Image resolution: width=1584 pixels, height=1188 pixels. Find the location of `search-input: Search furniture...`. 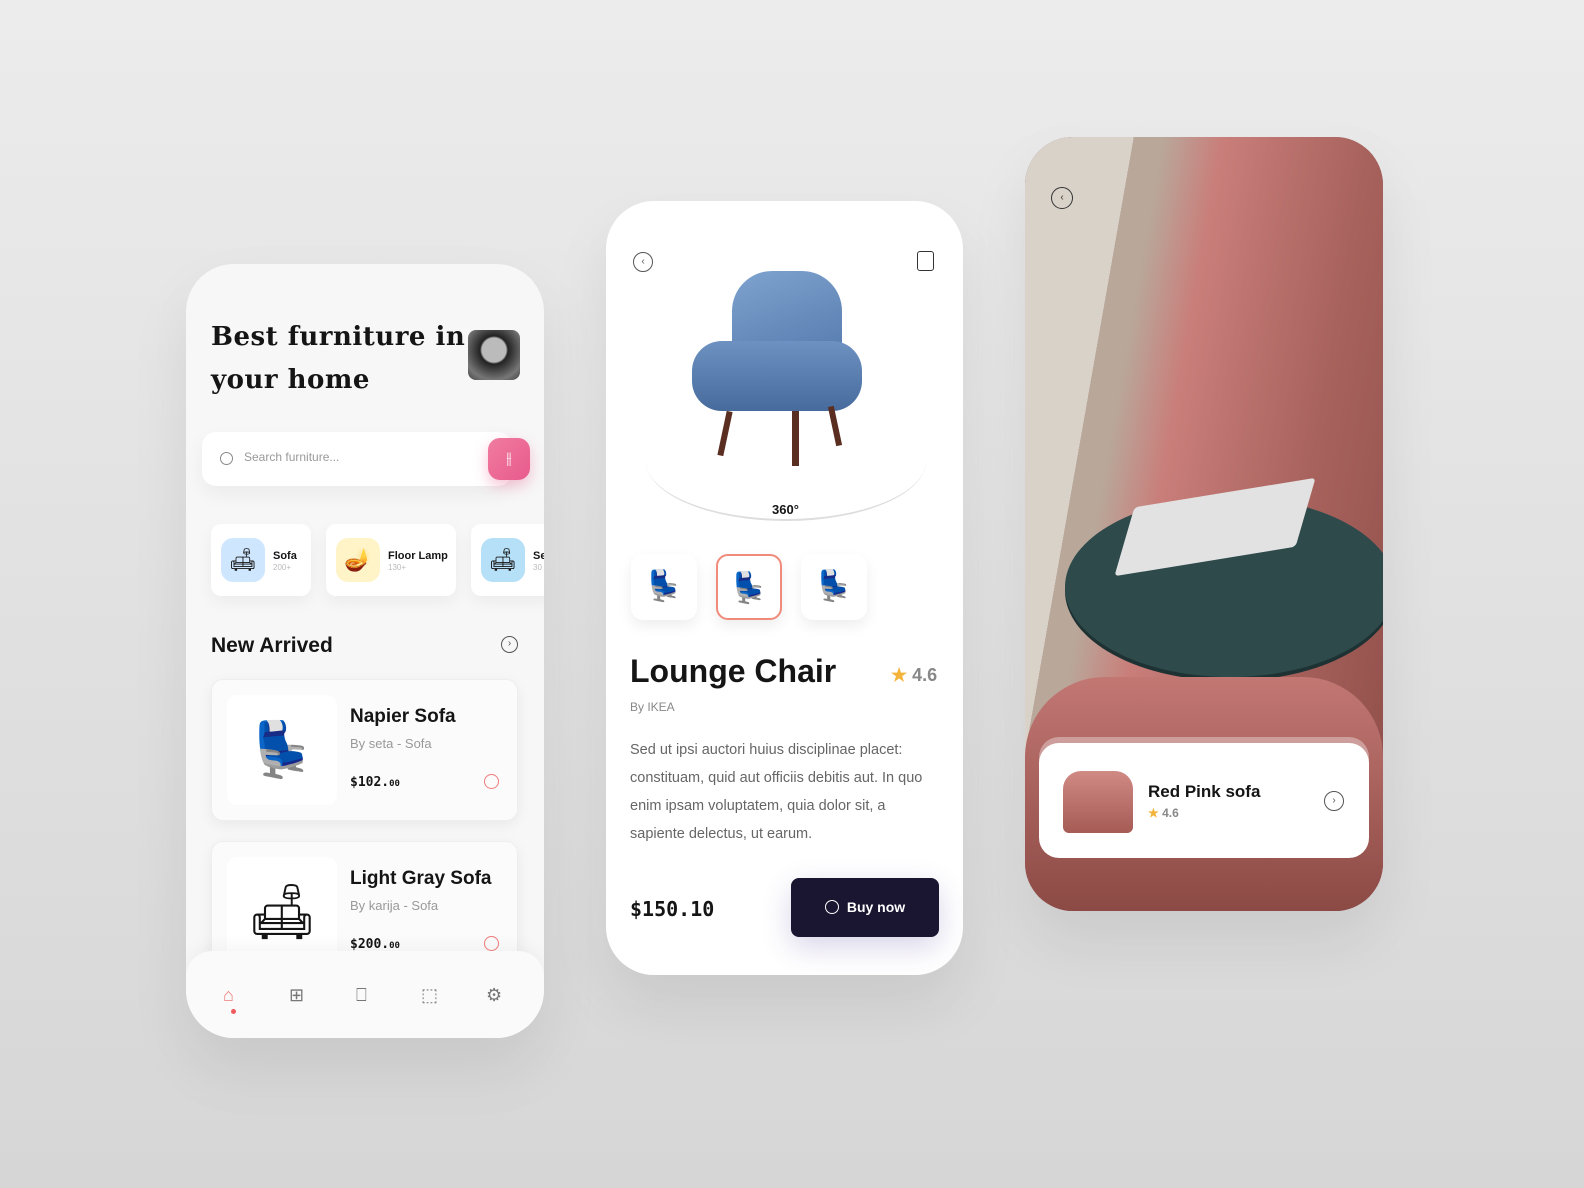

search-input: Search furniture... is located at coordinates (357, 459).